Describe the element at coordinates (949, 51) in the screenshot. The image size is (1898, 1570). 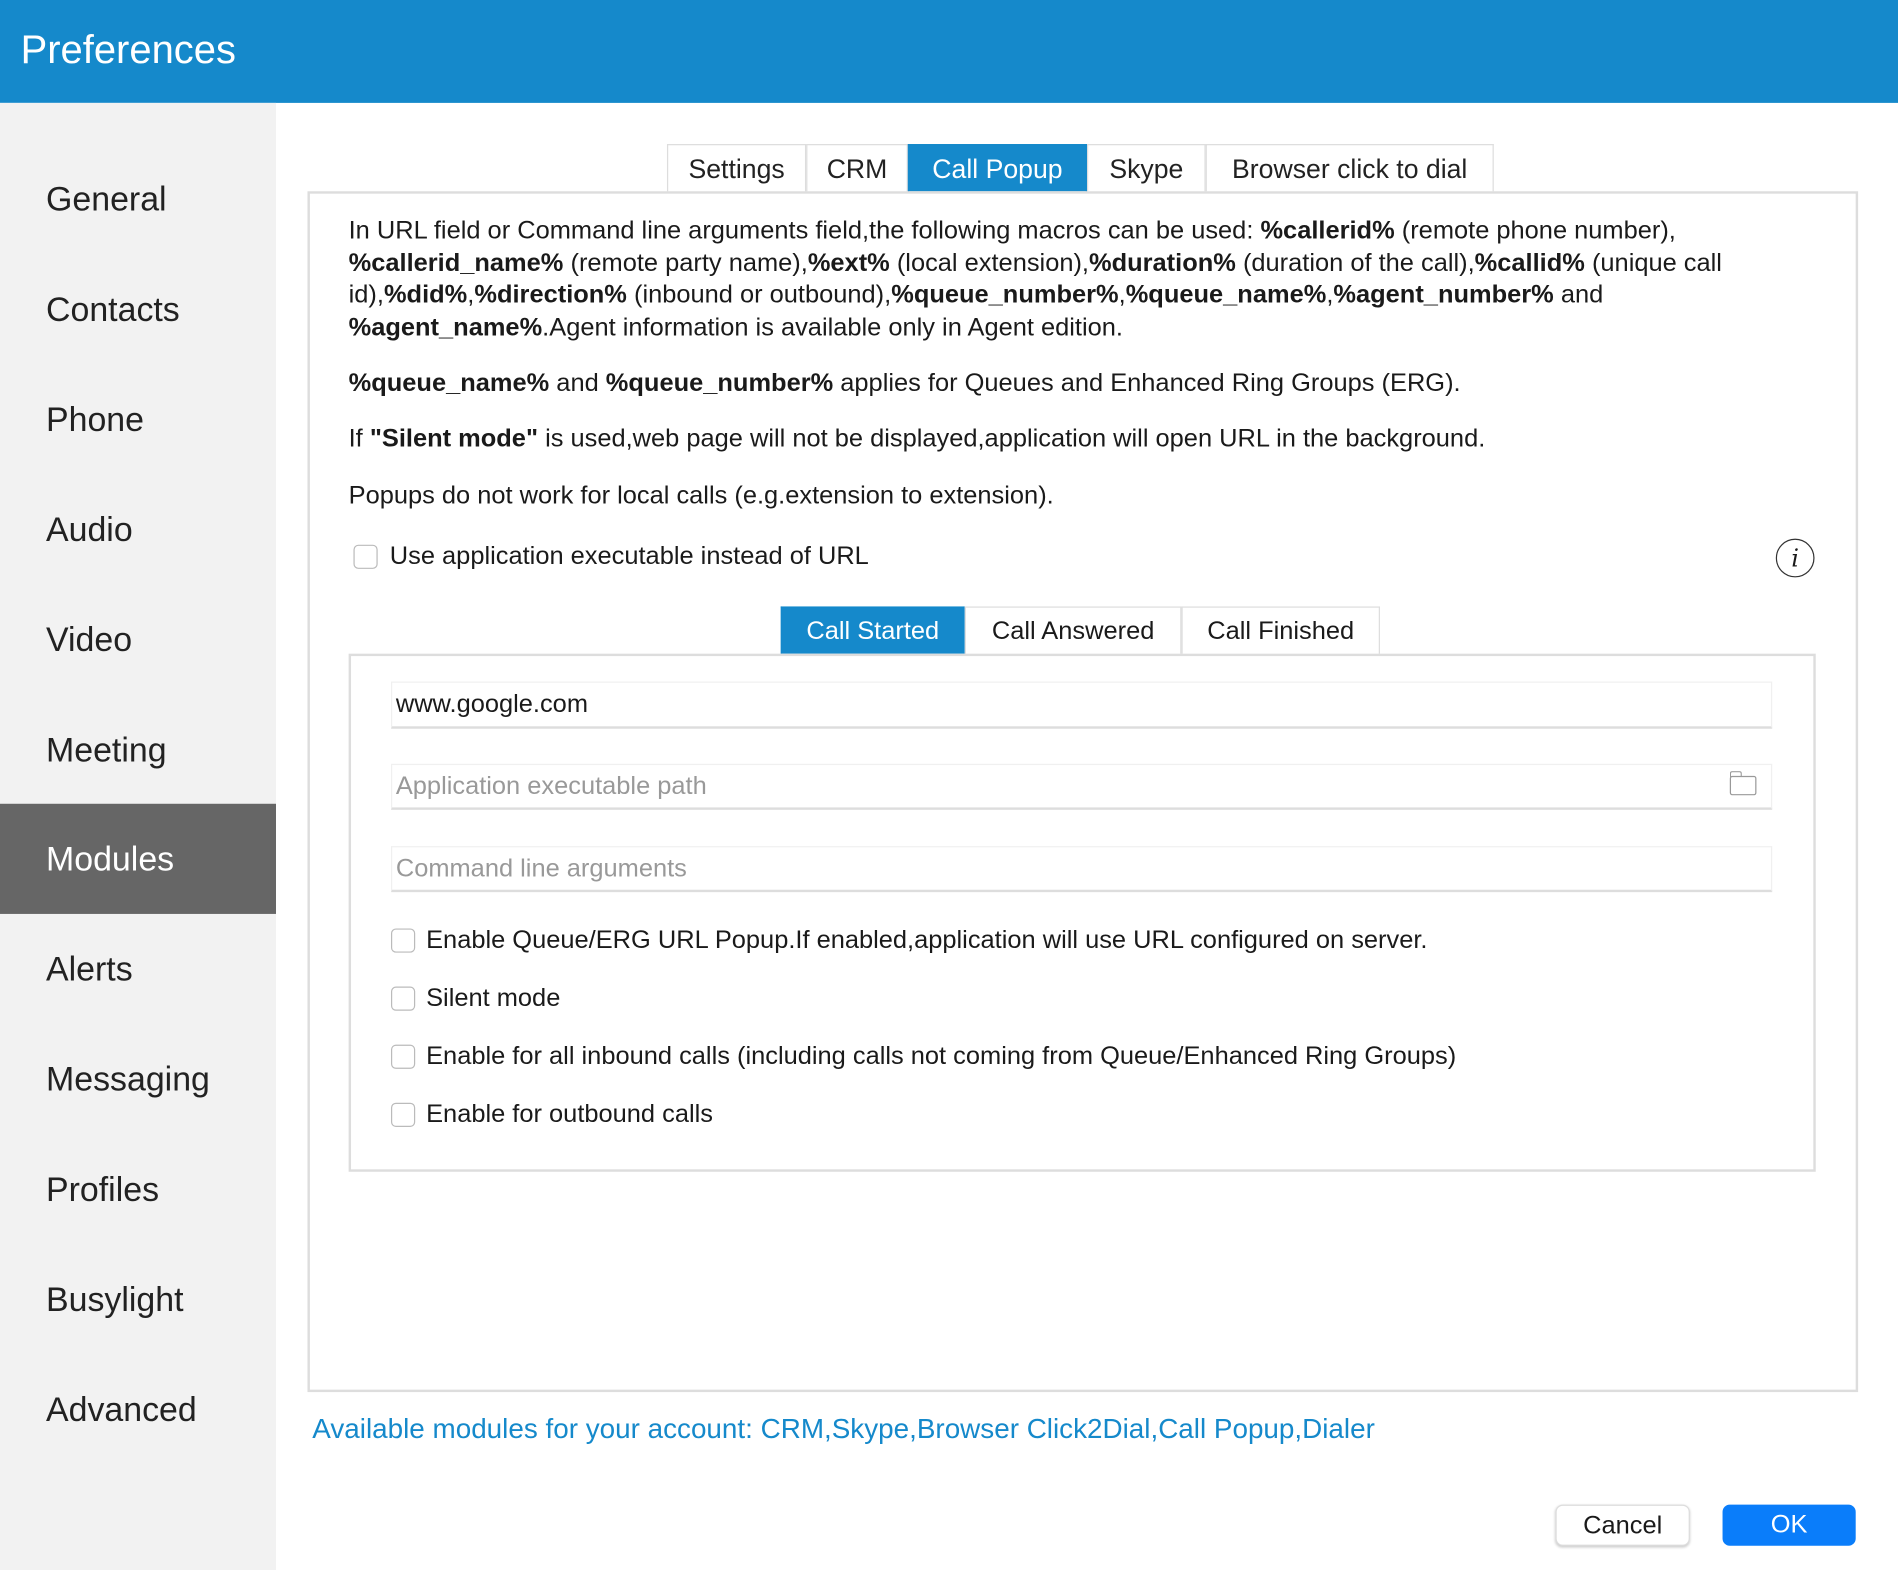
I see `title-bar: Preferences` at that location.